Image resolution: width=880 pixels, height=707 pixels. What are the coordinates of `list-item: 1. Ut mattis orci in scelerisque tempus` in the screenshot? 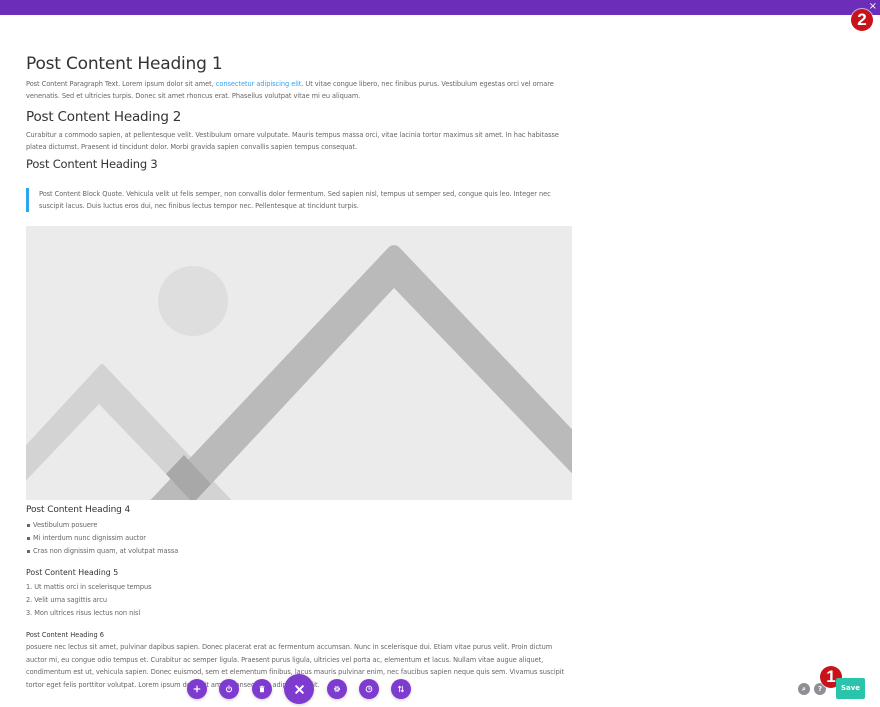 It's located at (89, 587).